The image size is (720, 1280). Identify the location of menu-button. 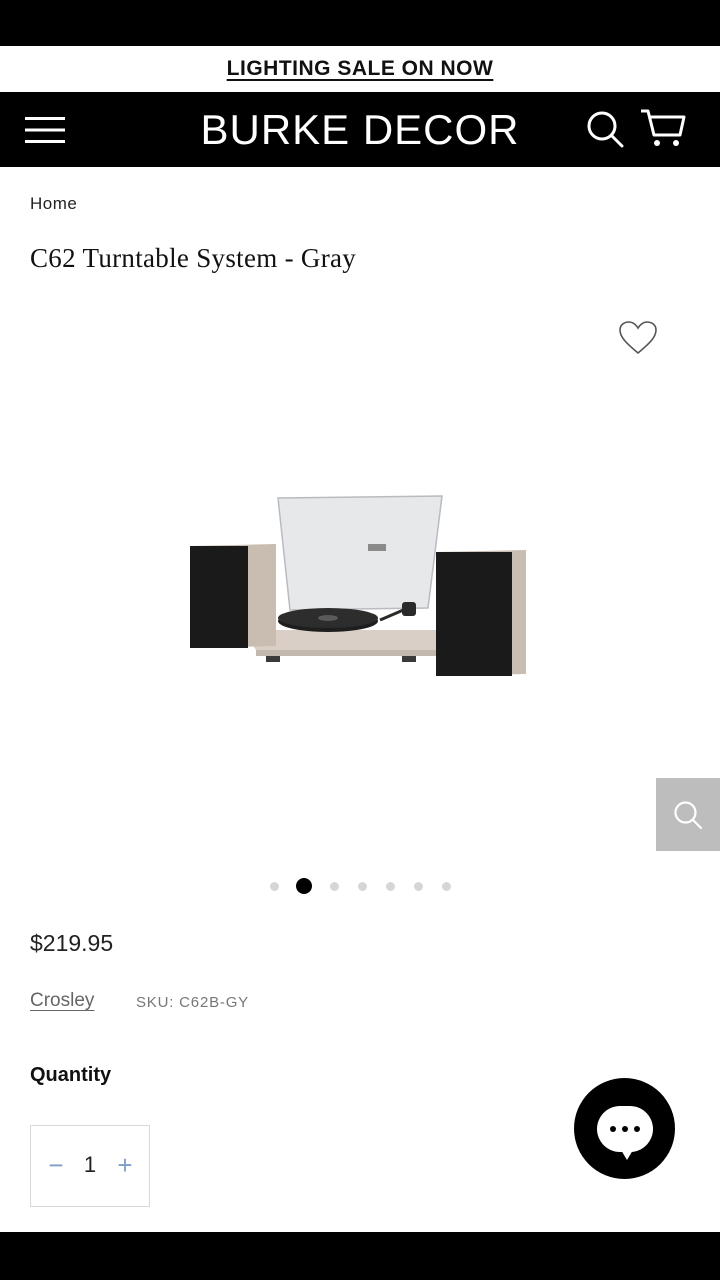
(45, 130).